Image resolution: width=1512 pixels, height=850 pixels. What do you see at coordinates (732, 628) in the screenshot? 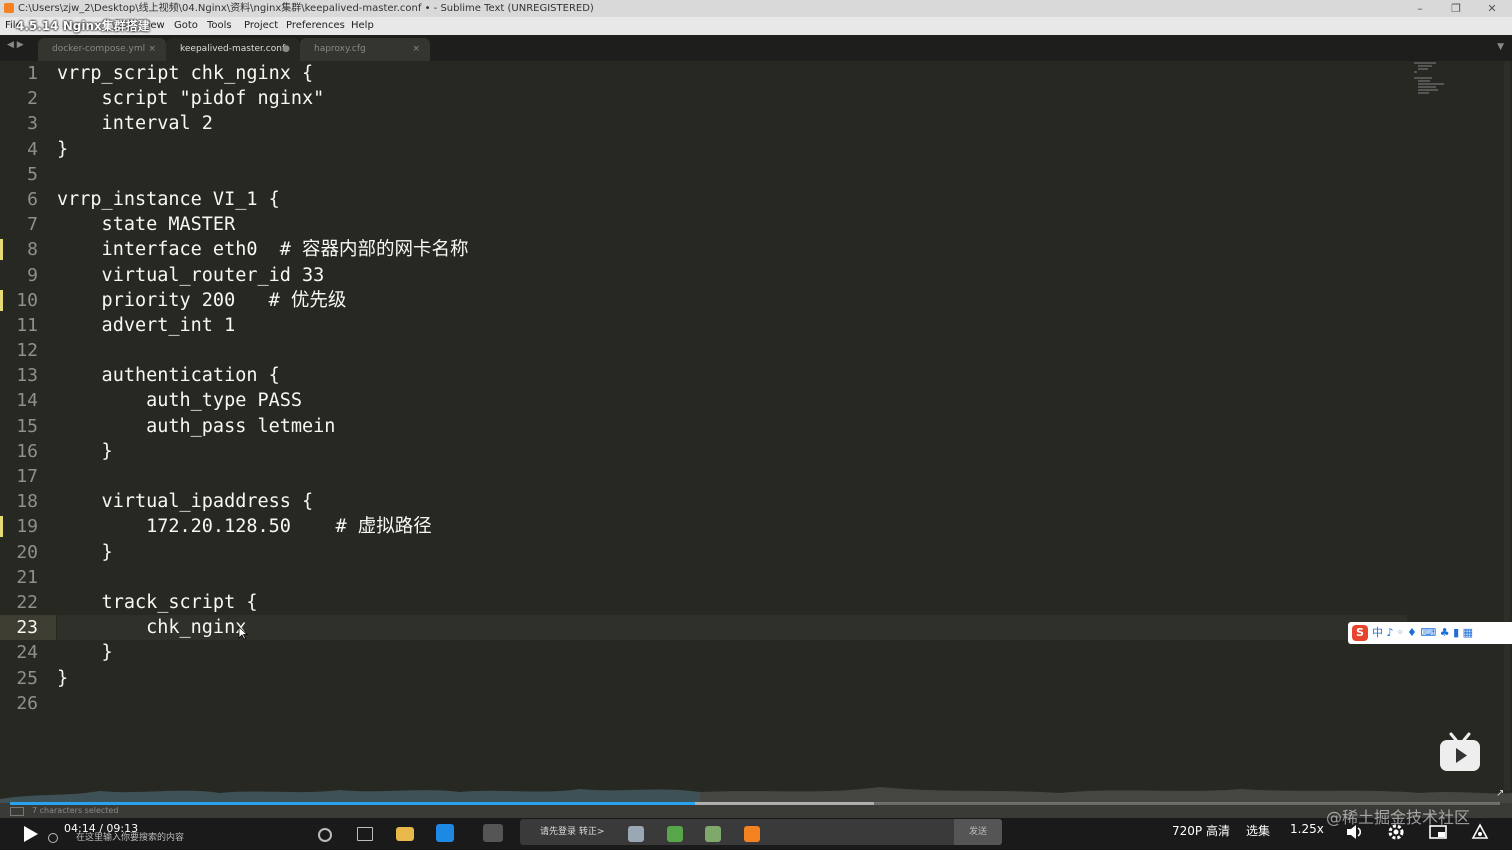
I see `code-line: chk_nginx` at bounding box center [732, 628].